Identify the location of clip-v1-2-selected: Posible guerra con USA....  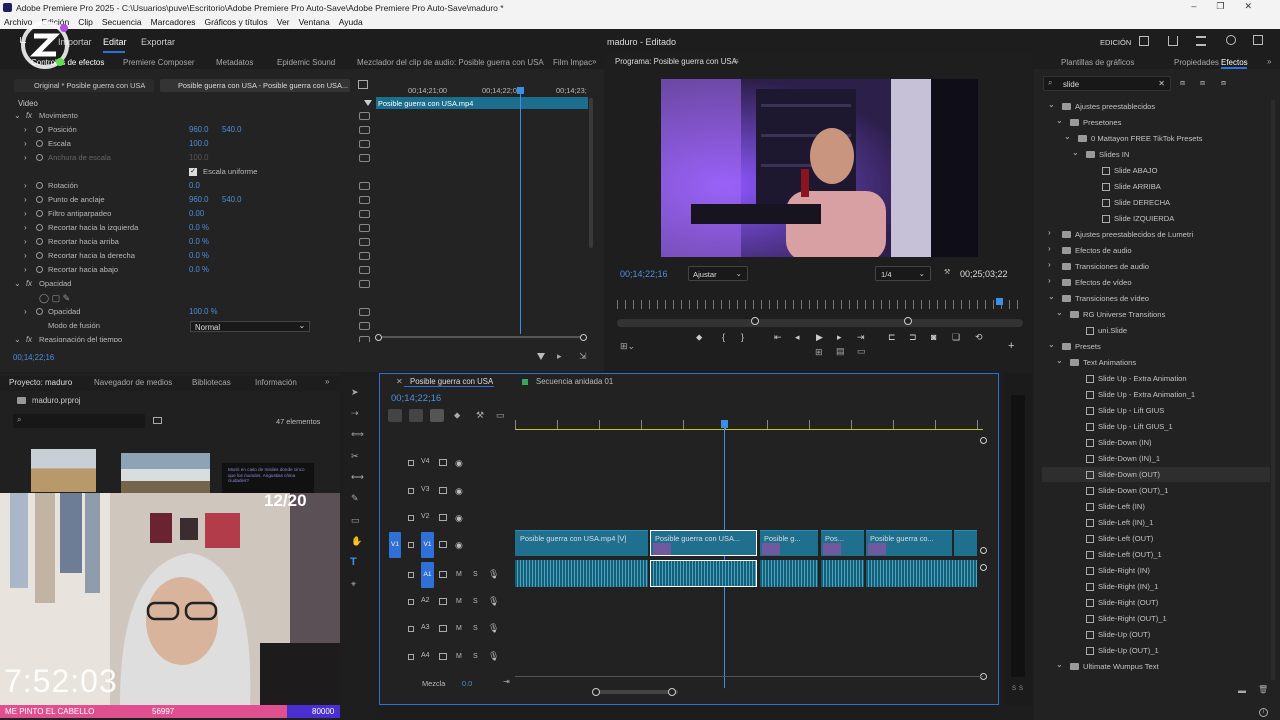
(703, 543).